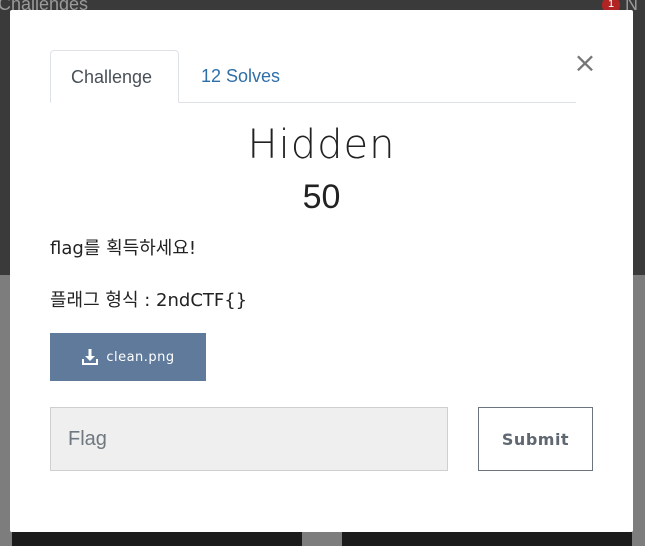 Image resolution: width=645 pixels, height=546 pixels. What do you see at coordinates (140, 357) in the screenshot?
I see `file-name-label: clean.png` at bounding box center [140, 357].